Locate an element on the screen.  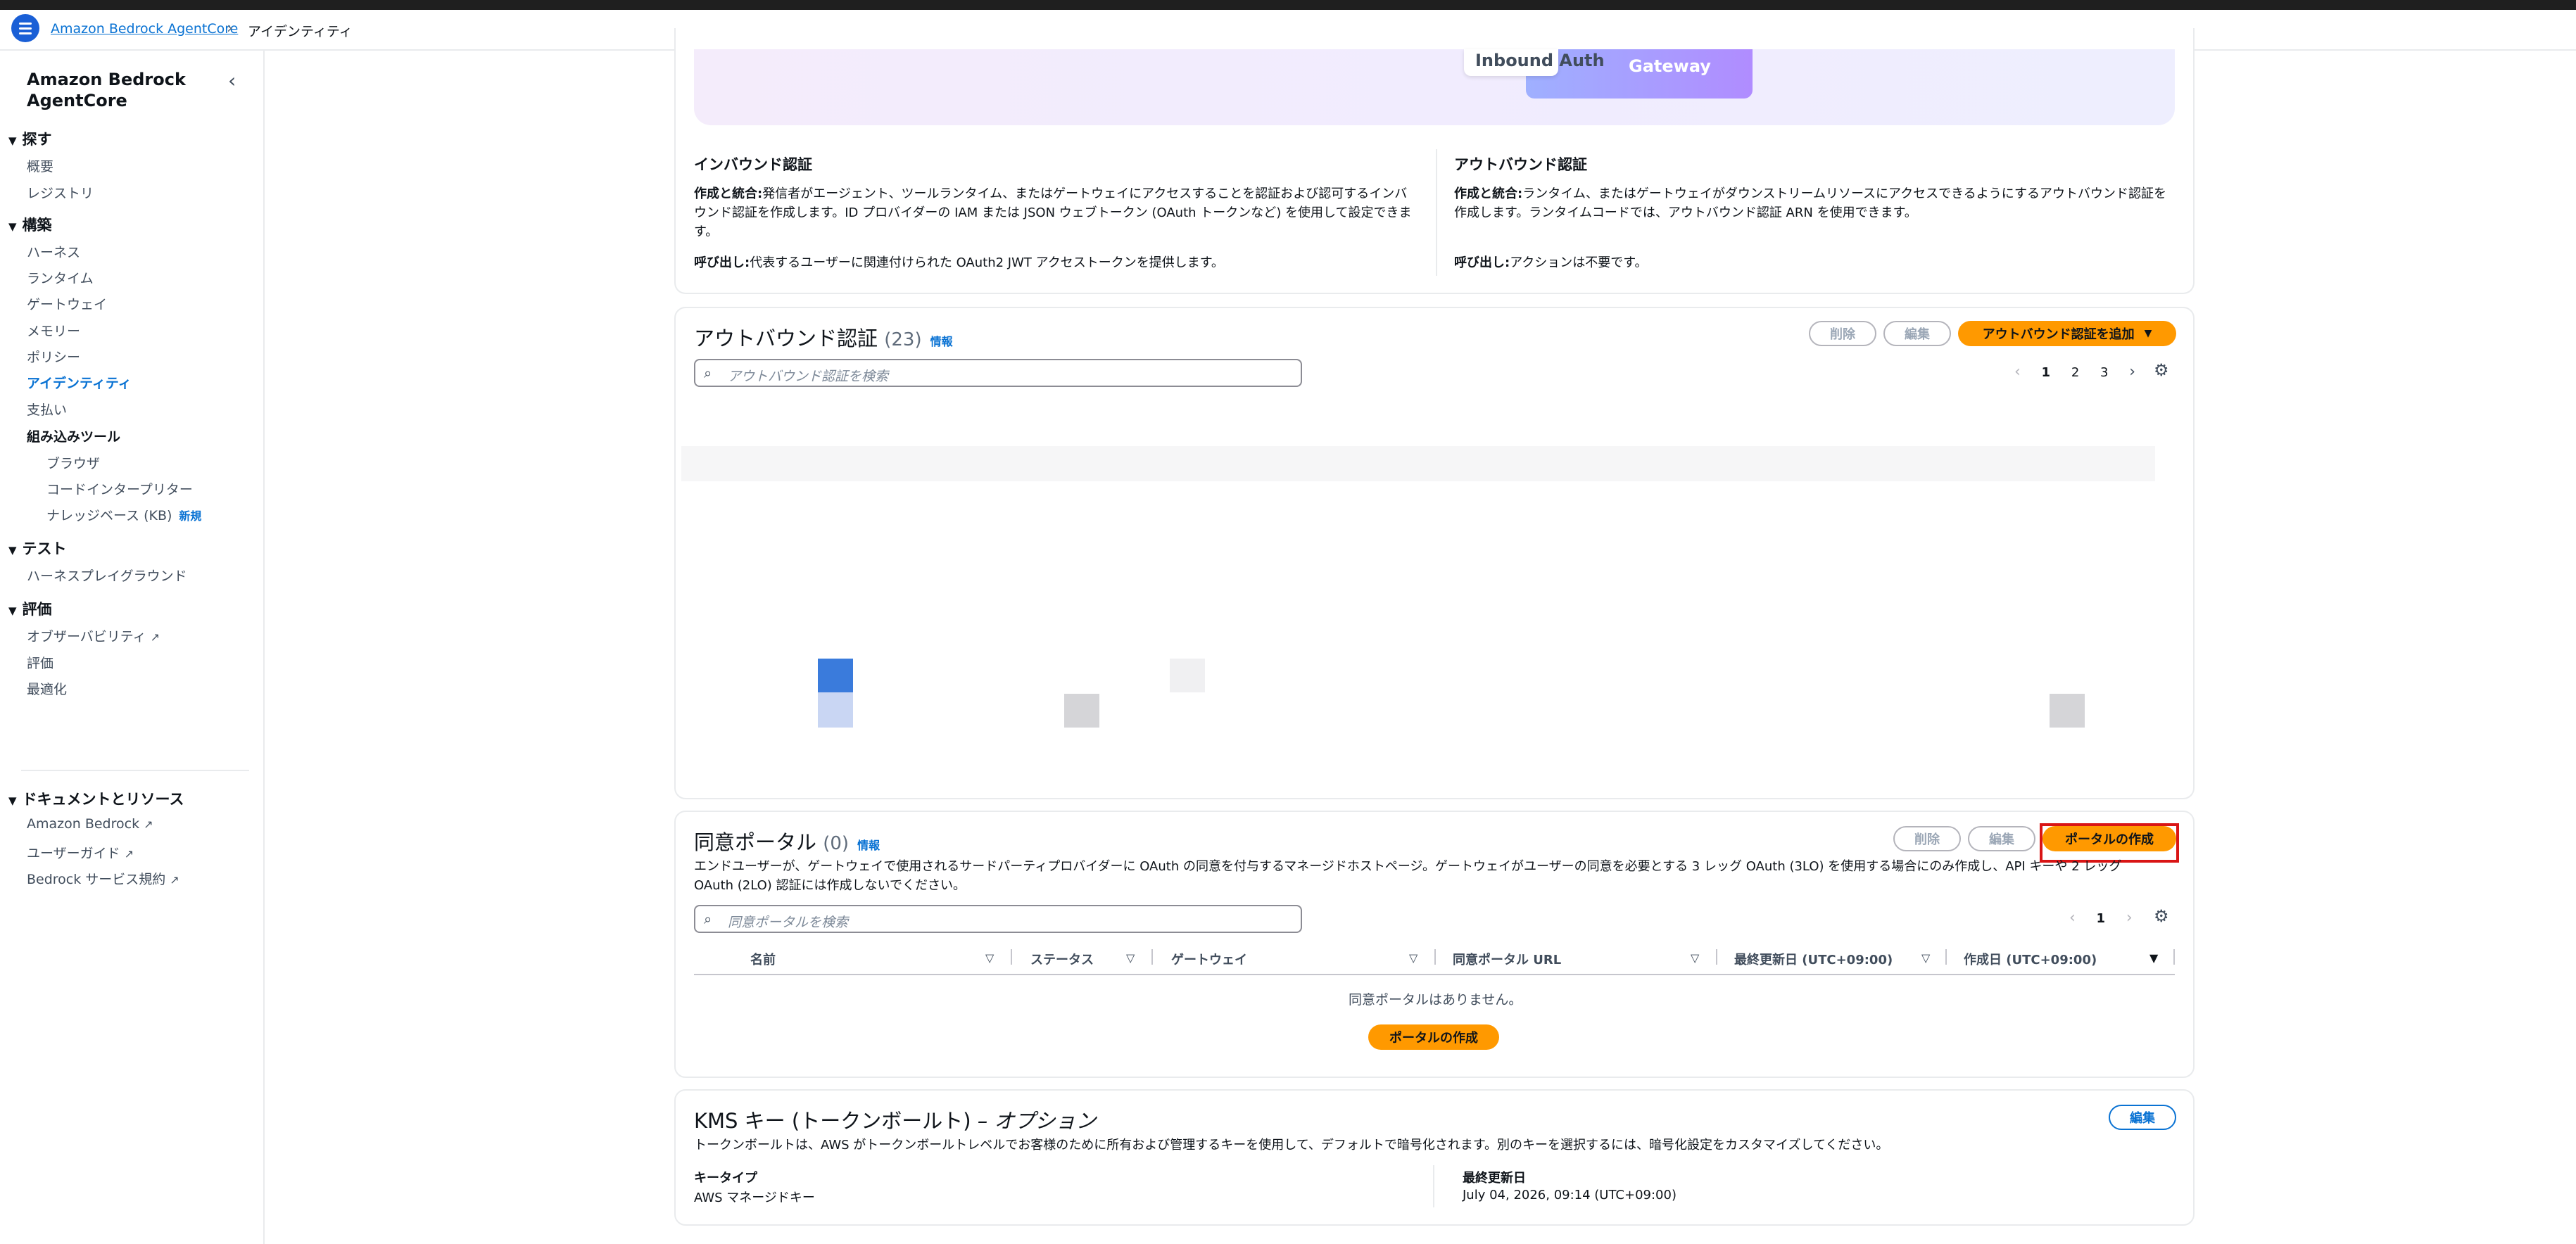
sidebar-item-harness-playground: ハーネスプレイグラウンド is located at coordinates (107, 575).